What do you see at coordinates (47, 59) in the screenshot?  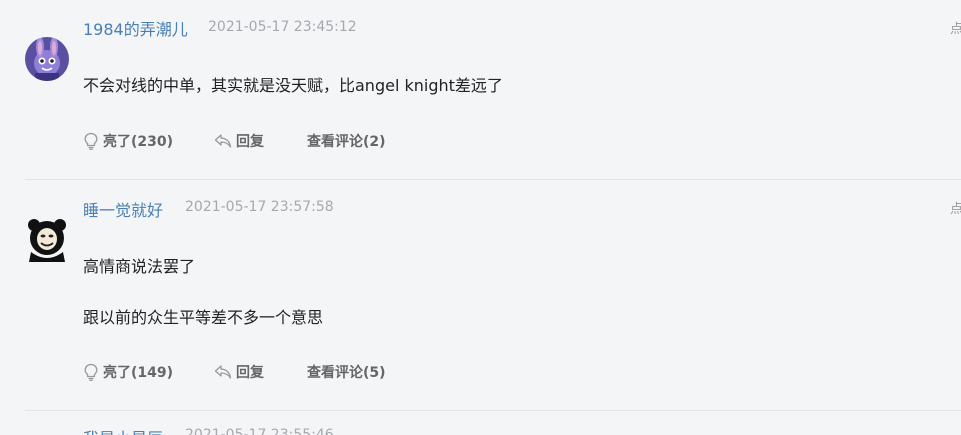 I see `bunny-avatar-icon` at bounding box center [47, 59].